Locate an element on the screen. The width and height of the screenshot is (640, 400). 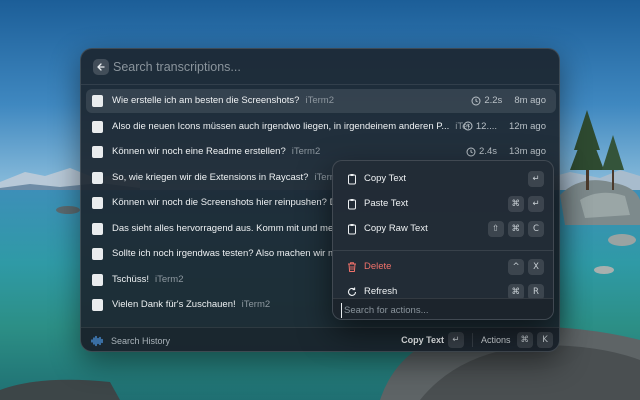
k-key-hint: K is located at coordinates (545, 340).